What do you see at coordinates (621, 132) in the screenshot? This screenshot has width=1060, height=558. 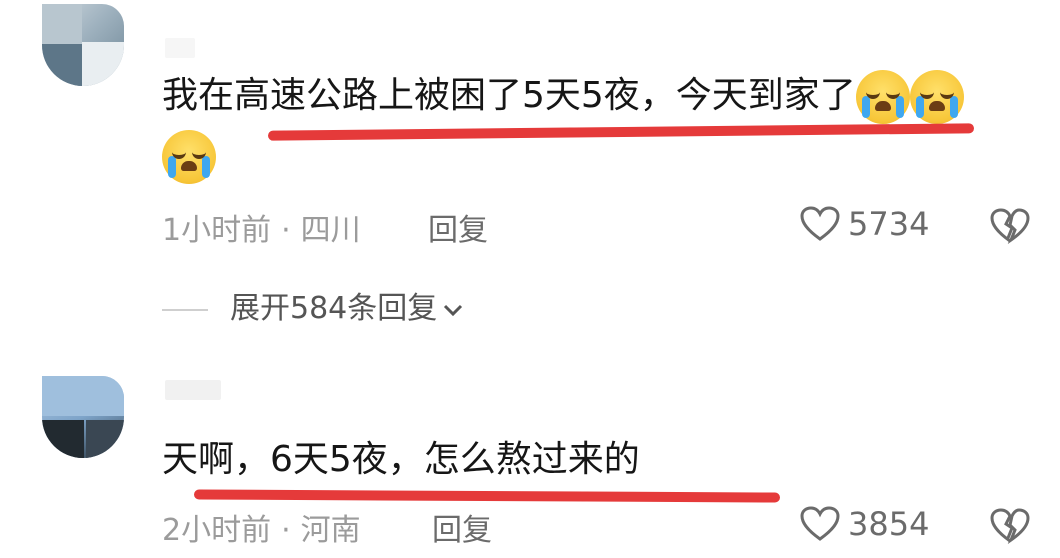 I see `red-underline-annotation` at bounding box center [621, 132].